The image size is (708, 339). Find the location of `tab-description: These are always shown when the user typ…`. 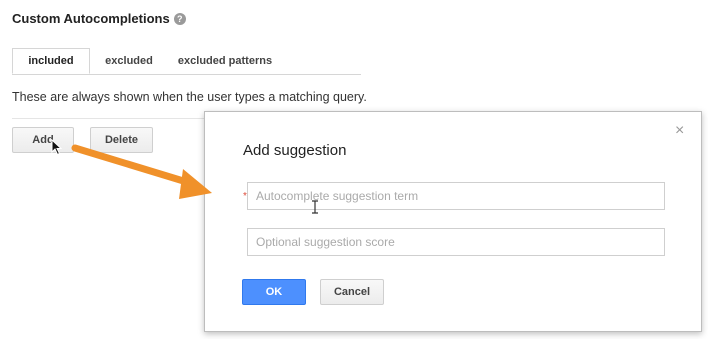

tab-description: These are always shown when the user typ… is located at coordinates (189, 97).